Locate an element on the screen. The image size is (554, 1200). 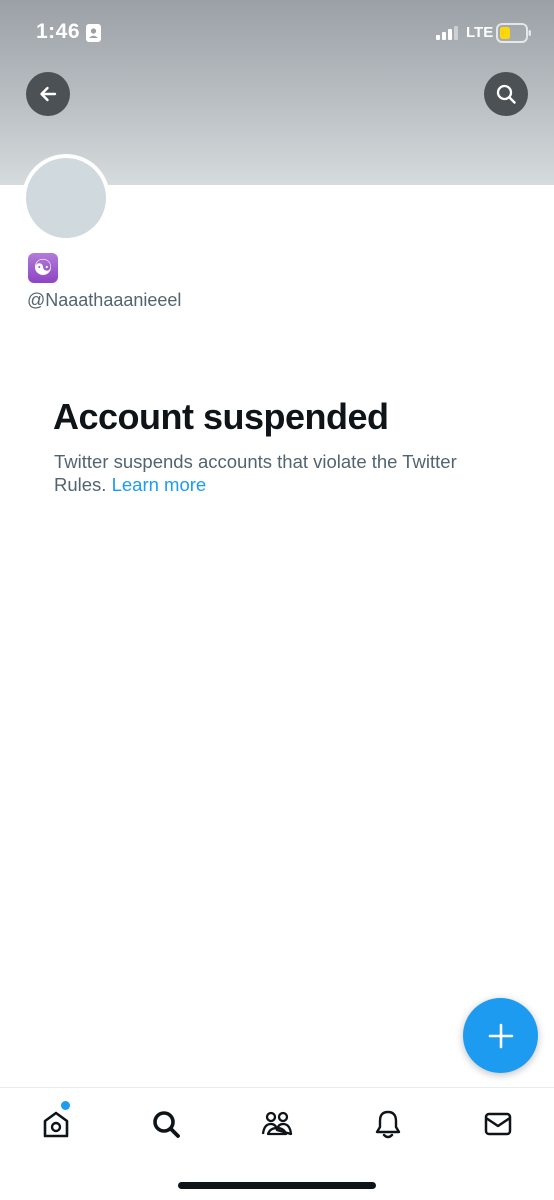
tab-search is located at coordinates (166, 1124).